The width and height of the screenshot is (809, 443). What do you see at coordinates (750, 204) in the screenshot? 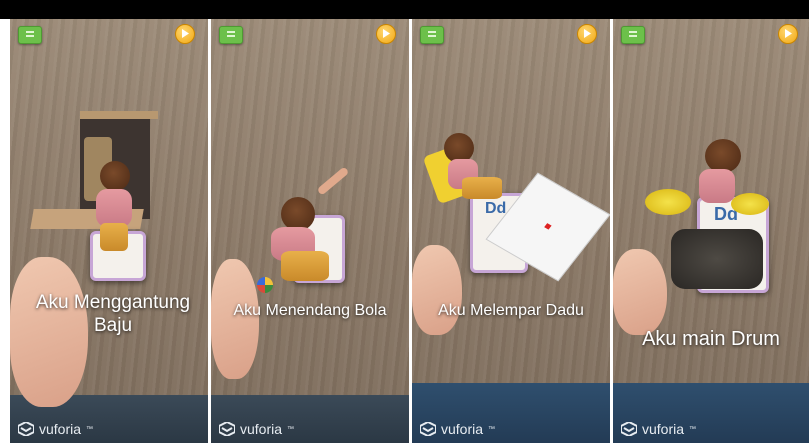
I see `cymbal-right` at bounding box center [750, 204].